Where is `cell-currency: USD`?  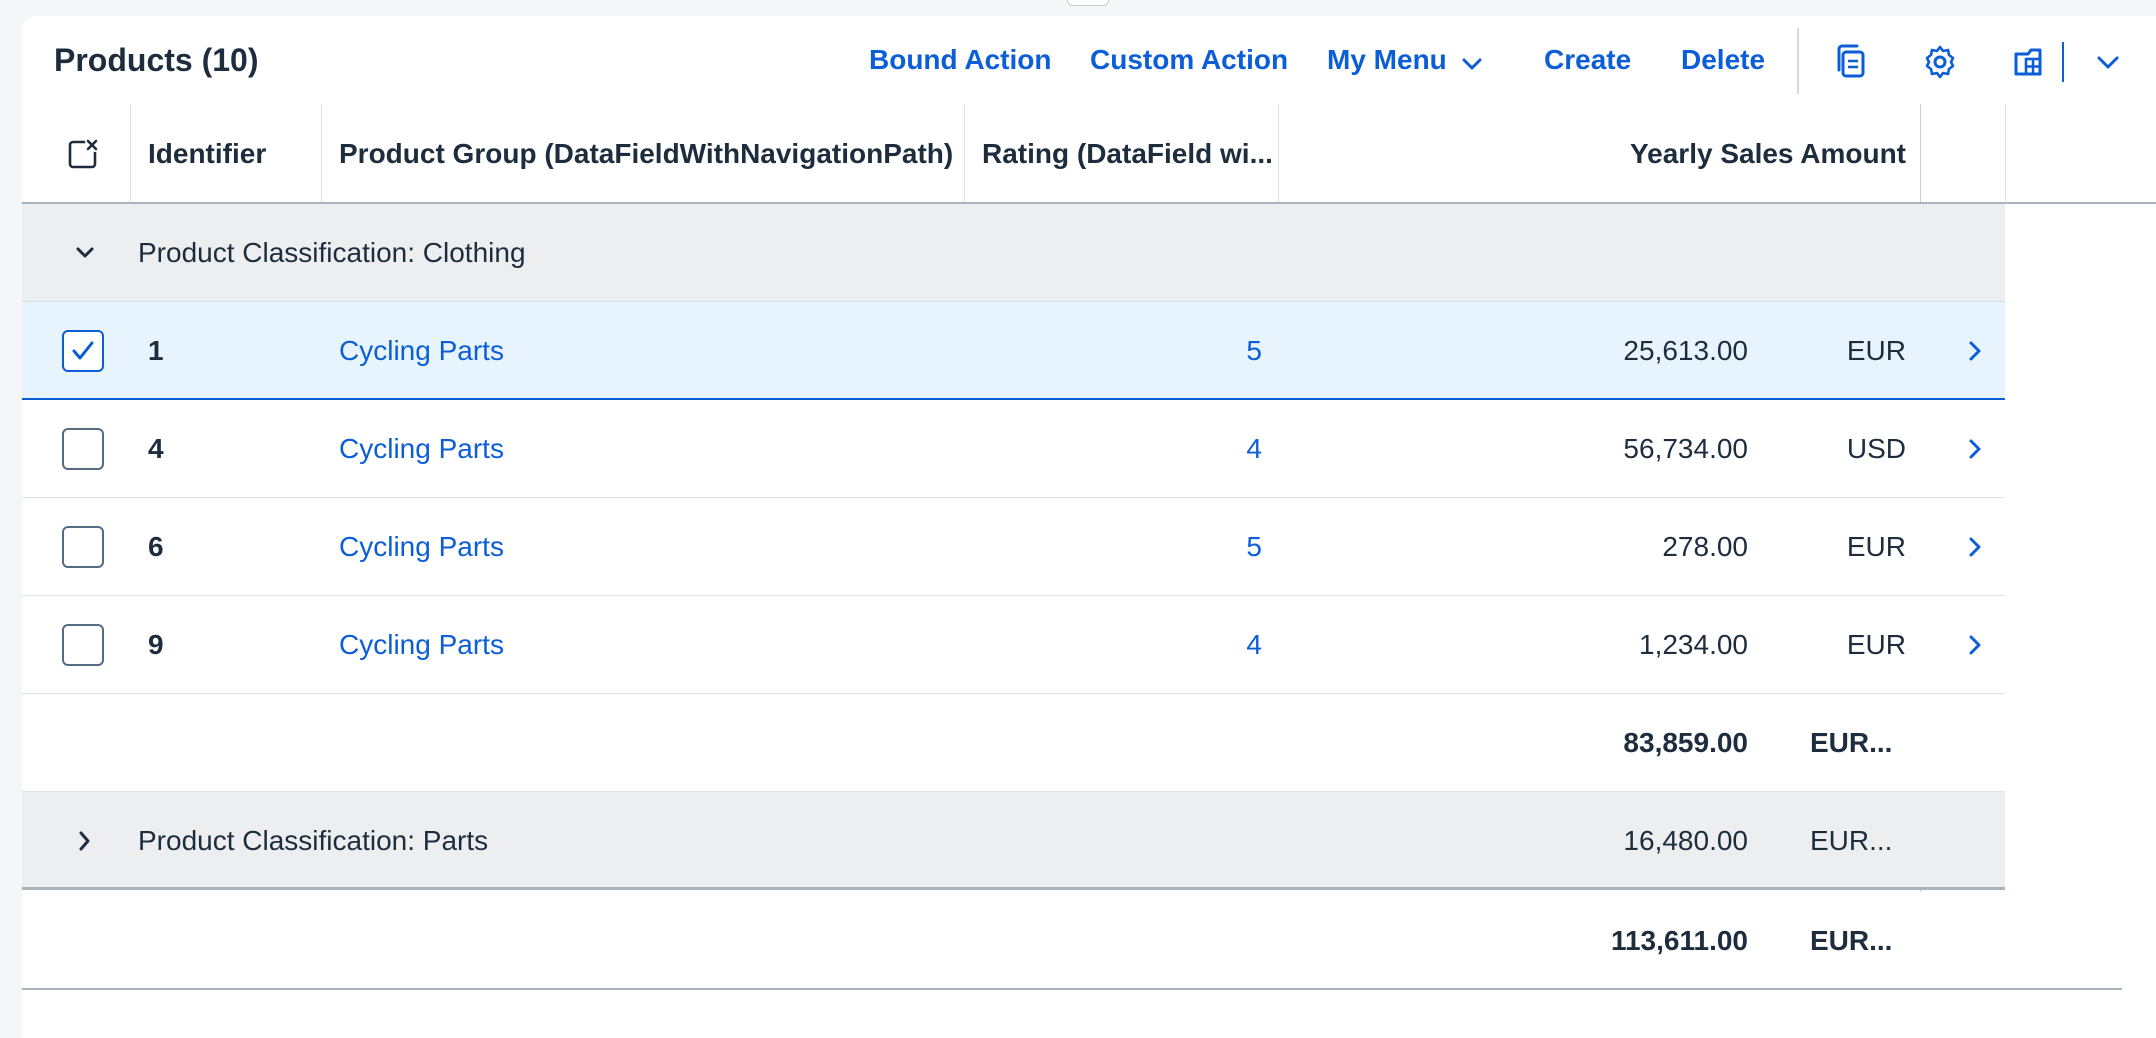 cell-currency: USD is located at coordinates (1876, 448).